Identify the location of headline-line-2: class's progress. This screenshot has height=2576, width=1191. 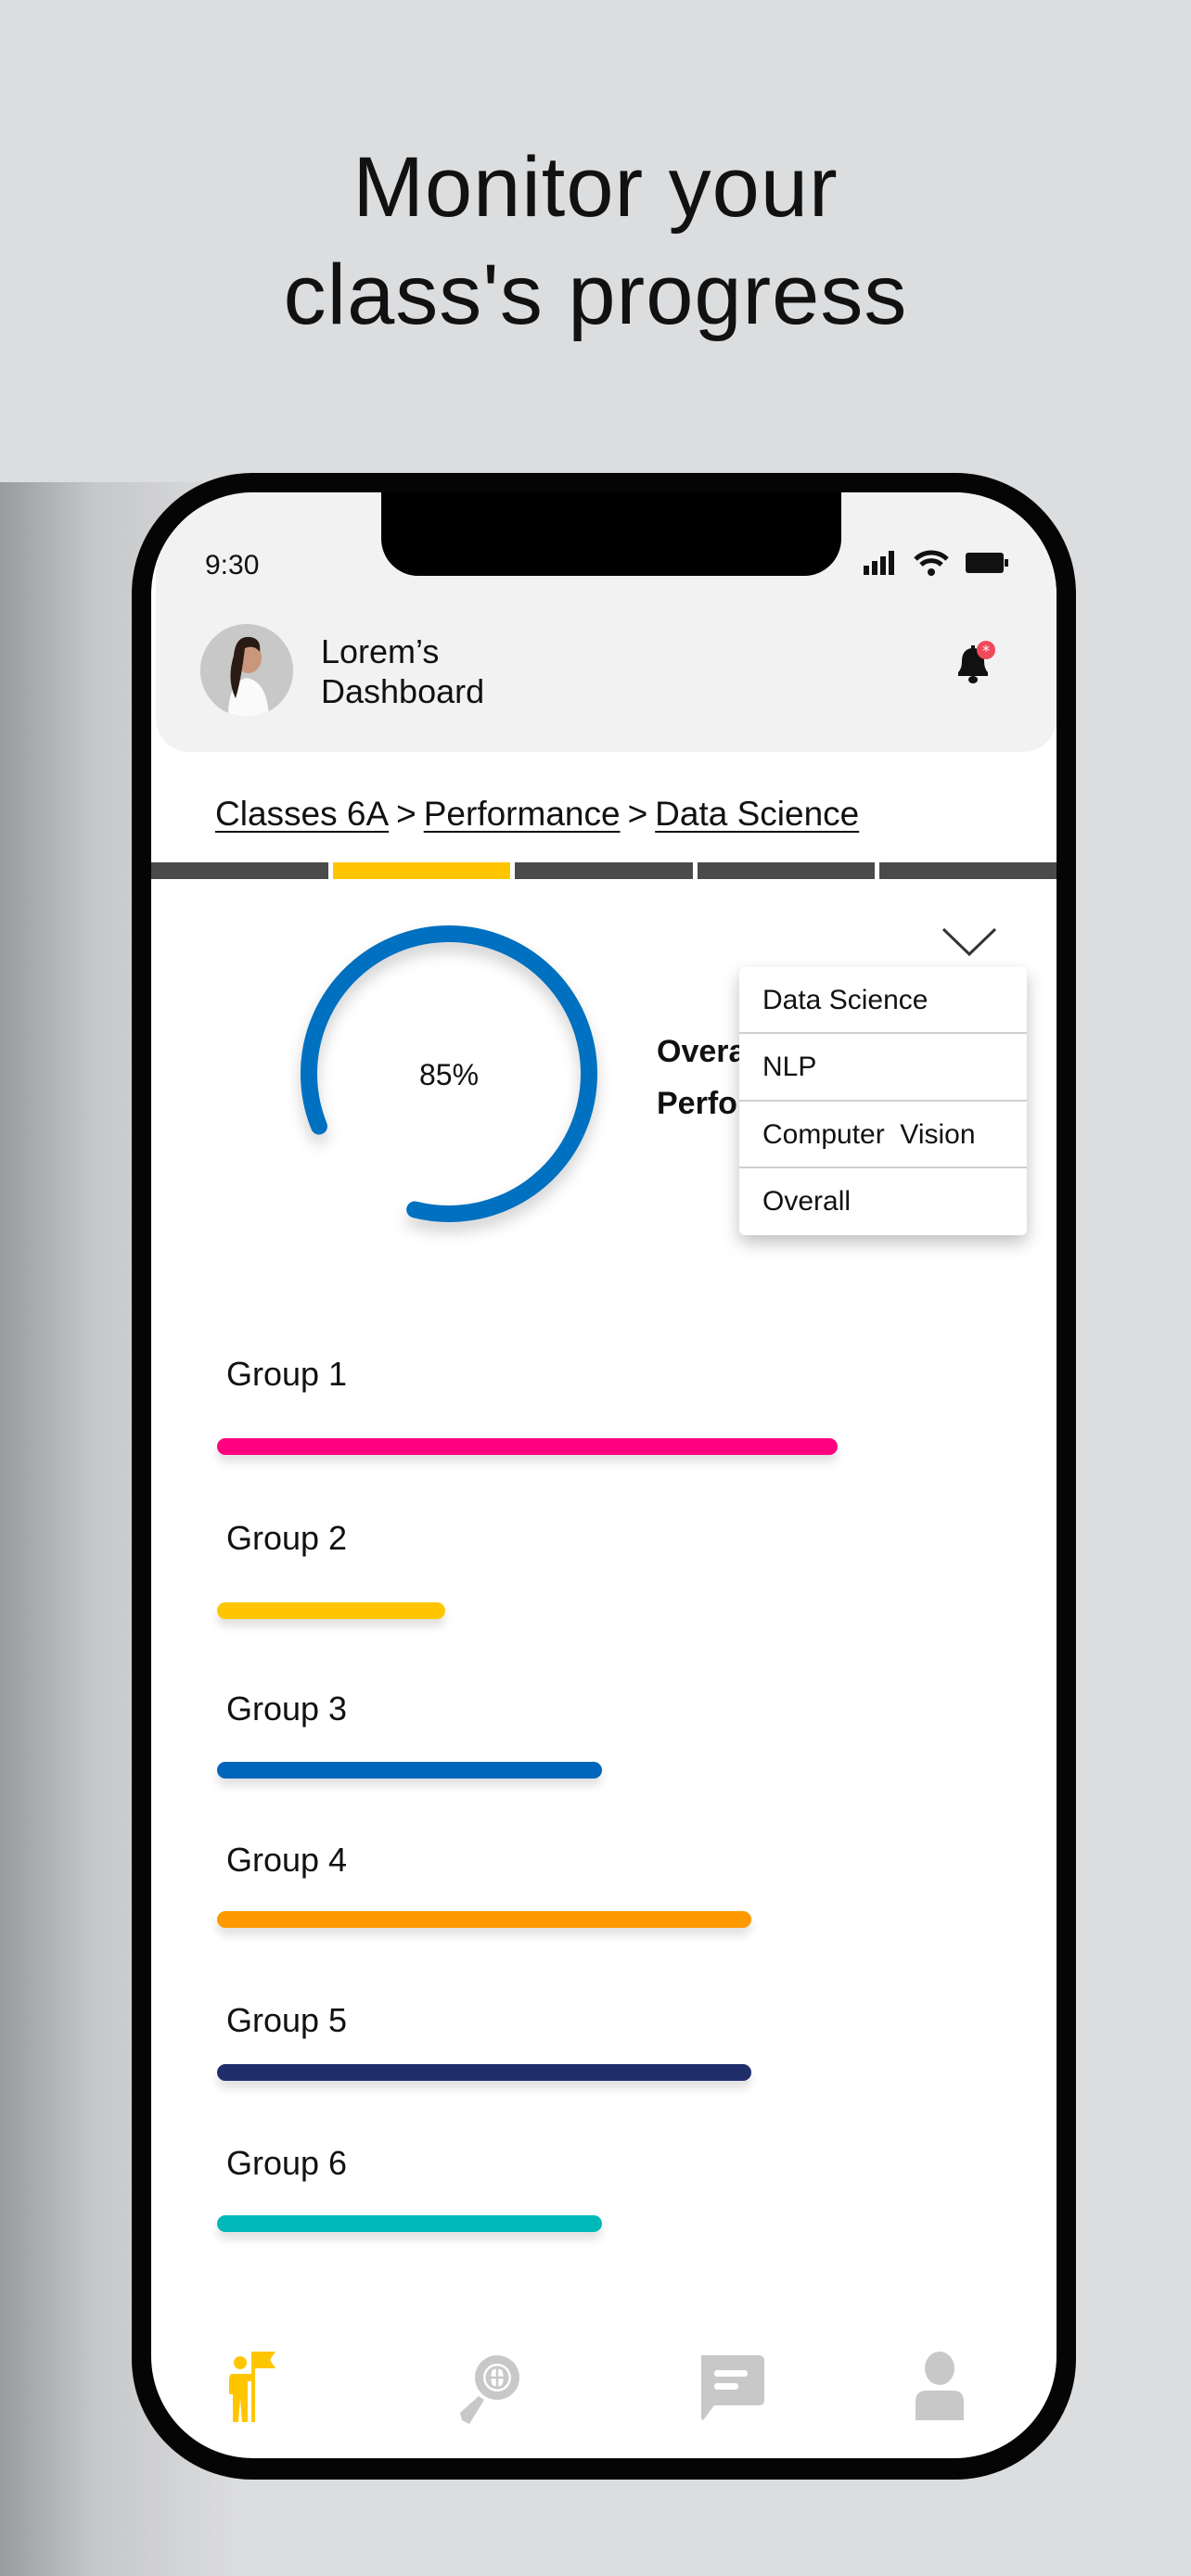
(595, 295).